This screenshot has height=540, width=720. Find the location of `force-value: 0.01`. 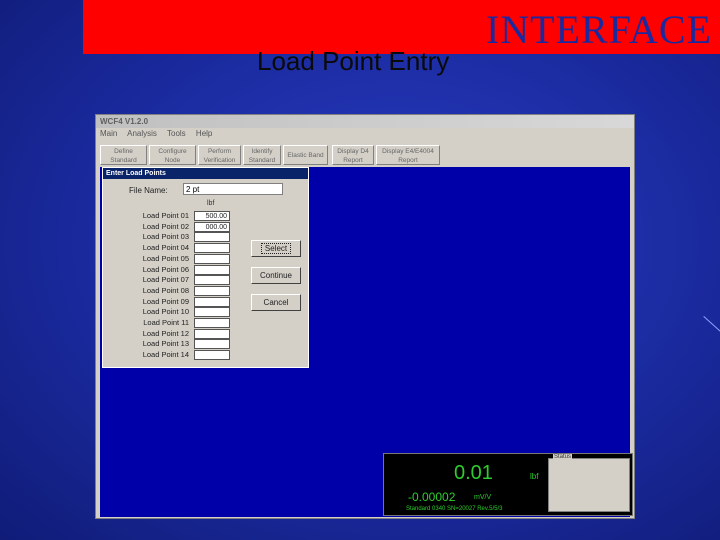

force-value: 0.01 is located at coordinates (473, 473).